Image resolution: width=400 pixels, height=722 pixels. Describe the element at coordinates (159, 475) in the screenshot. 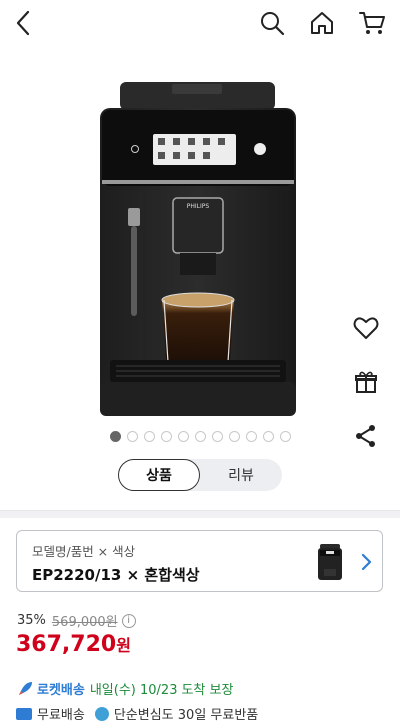

I see `tab-product: 상품` at that location.